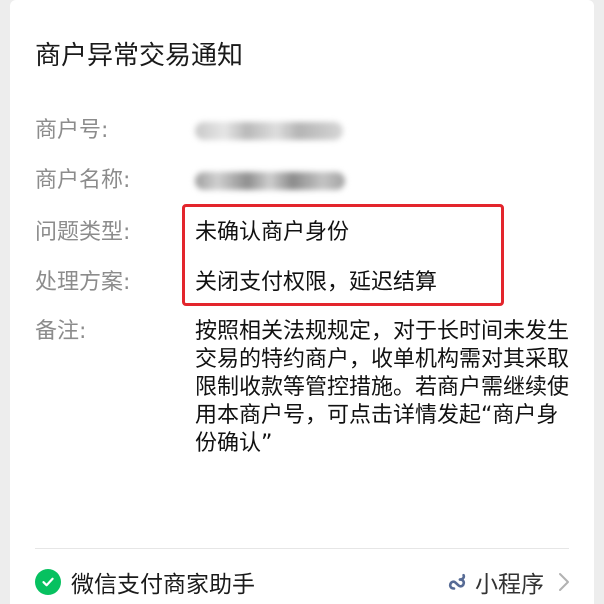  I want to click on merchant-name-label: 商户名称:, so click(83, 180).